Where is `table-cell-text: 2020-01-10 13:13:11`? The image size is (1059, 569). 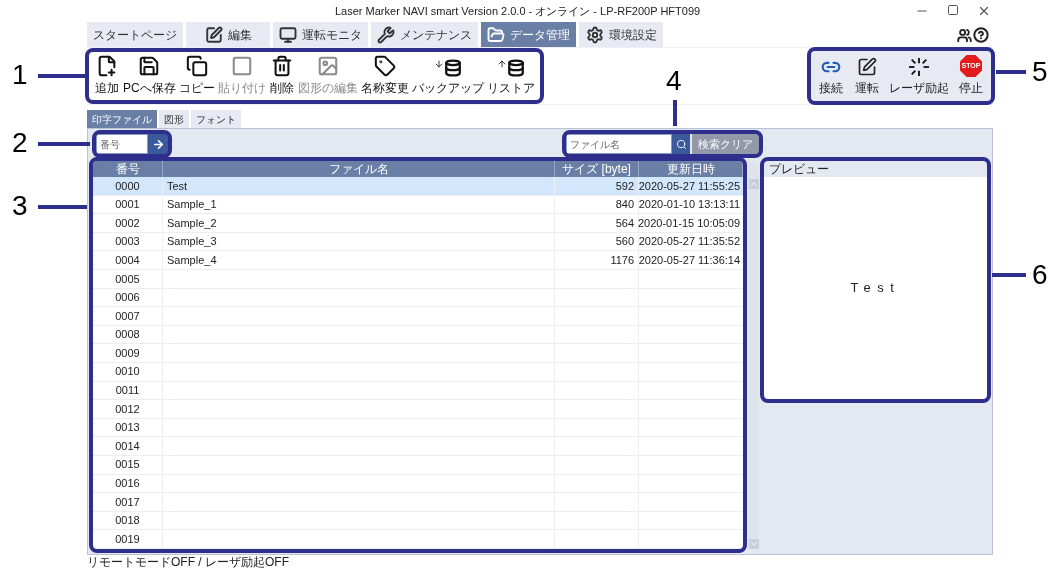
table-cell-text: 2020-01-10 13:13:11 is located at coordinates (689, 205).